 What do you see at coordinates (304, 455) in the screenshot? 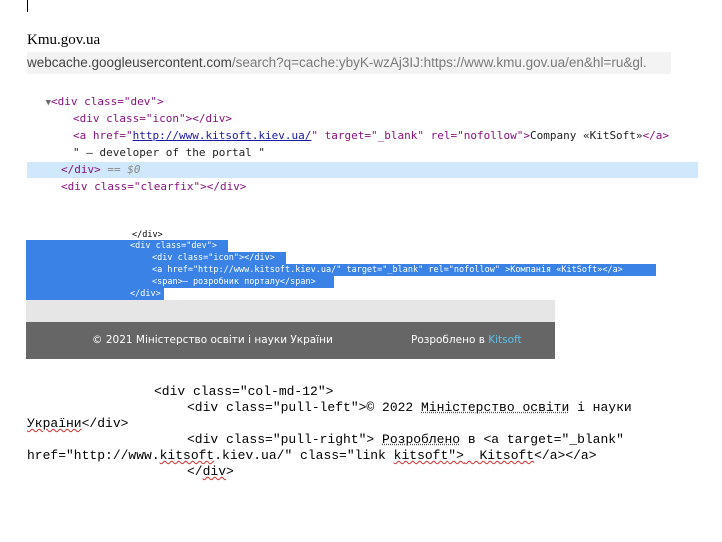
I see `code-text: .kiev.ua/" class="link` at bounding box center [304, 455].